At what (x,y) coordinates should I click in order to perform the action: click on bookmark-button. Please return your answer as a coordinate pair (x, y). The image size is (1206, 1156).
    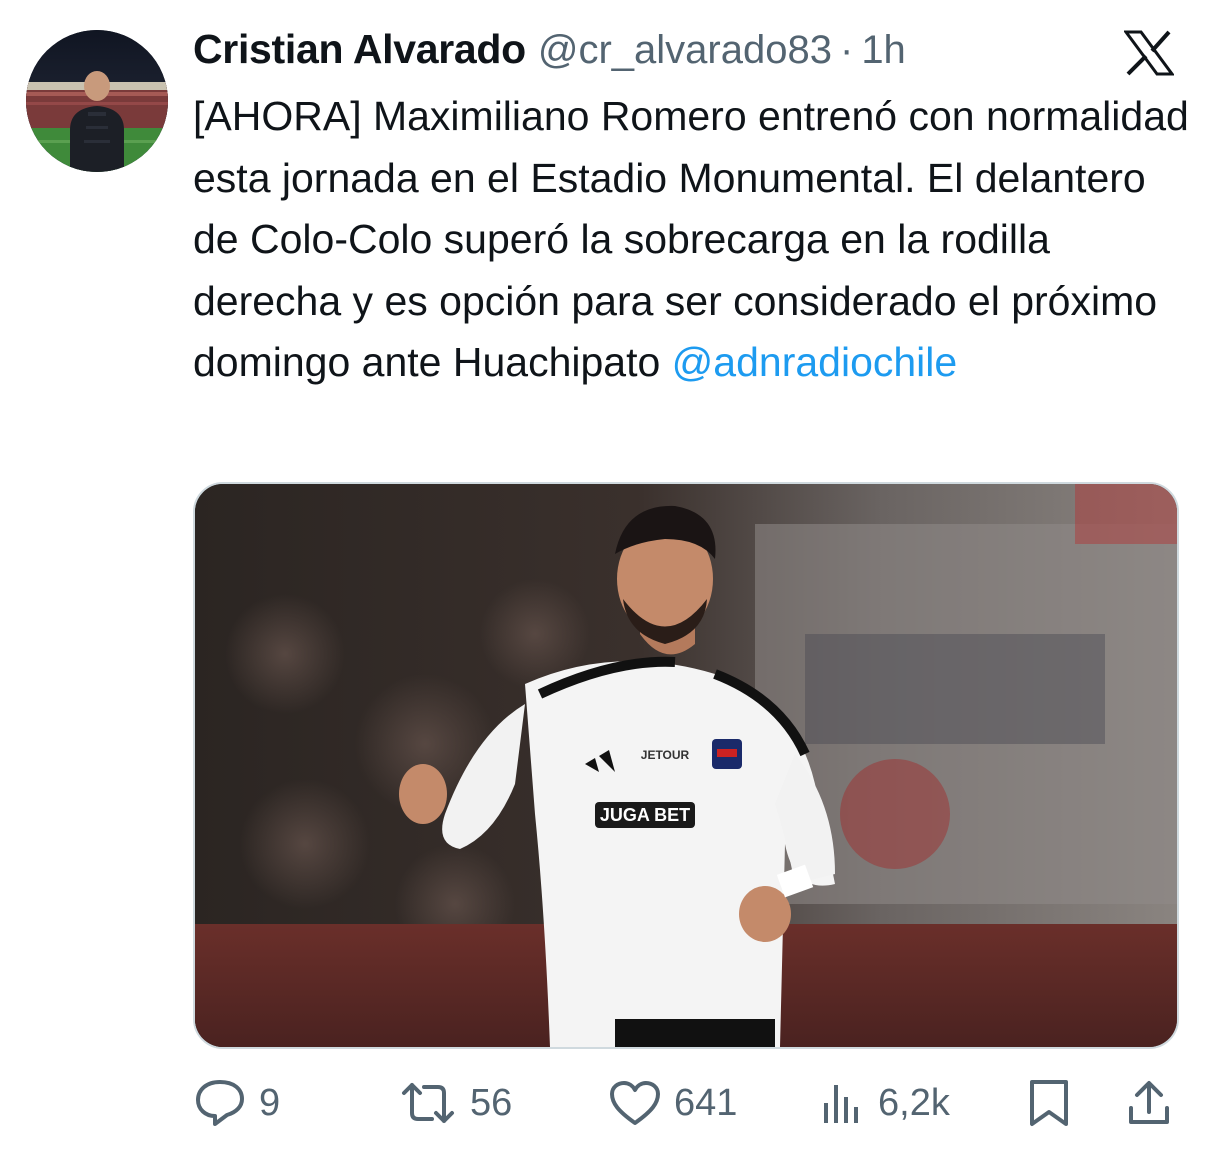
    Looking at the image, I should click on (1049, 1103).